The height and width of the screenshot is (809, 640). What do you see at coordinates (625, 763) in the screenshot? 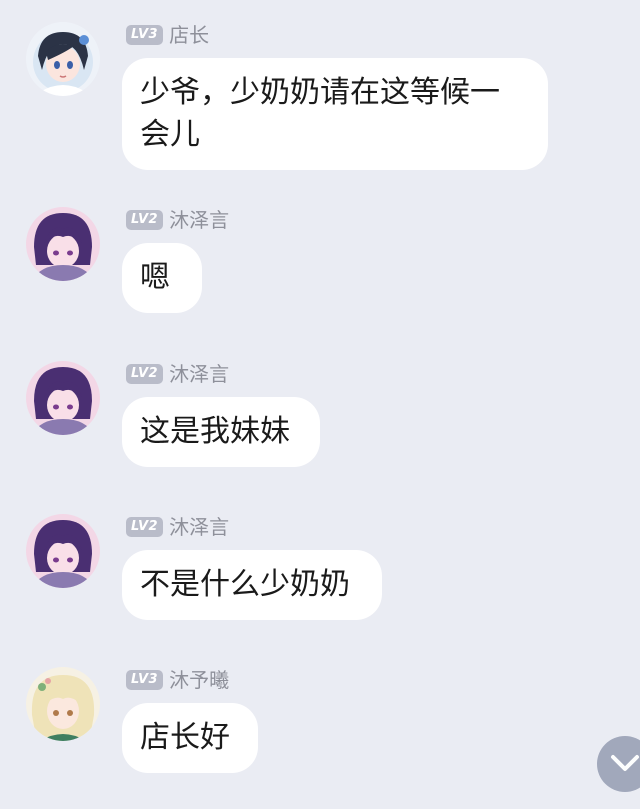
I see `chevron-down-icon` at bounding box center [625, 763].